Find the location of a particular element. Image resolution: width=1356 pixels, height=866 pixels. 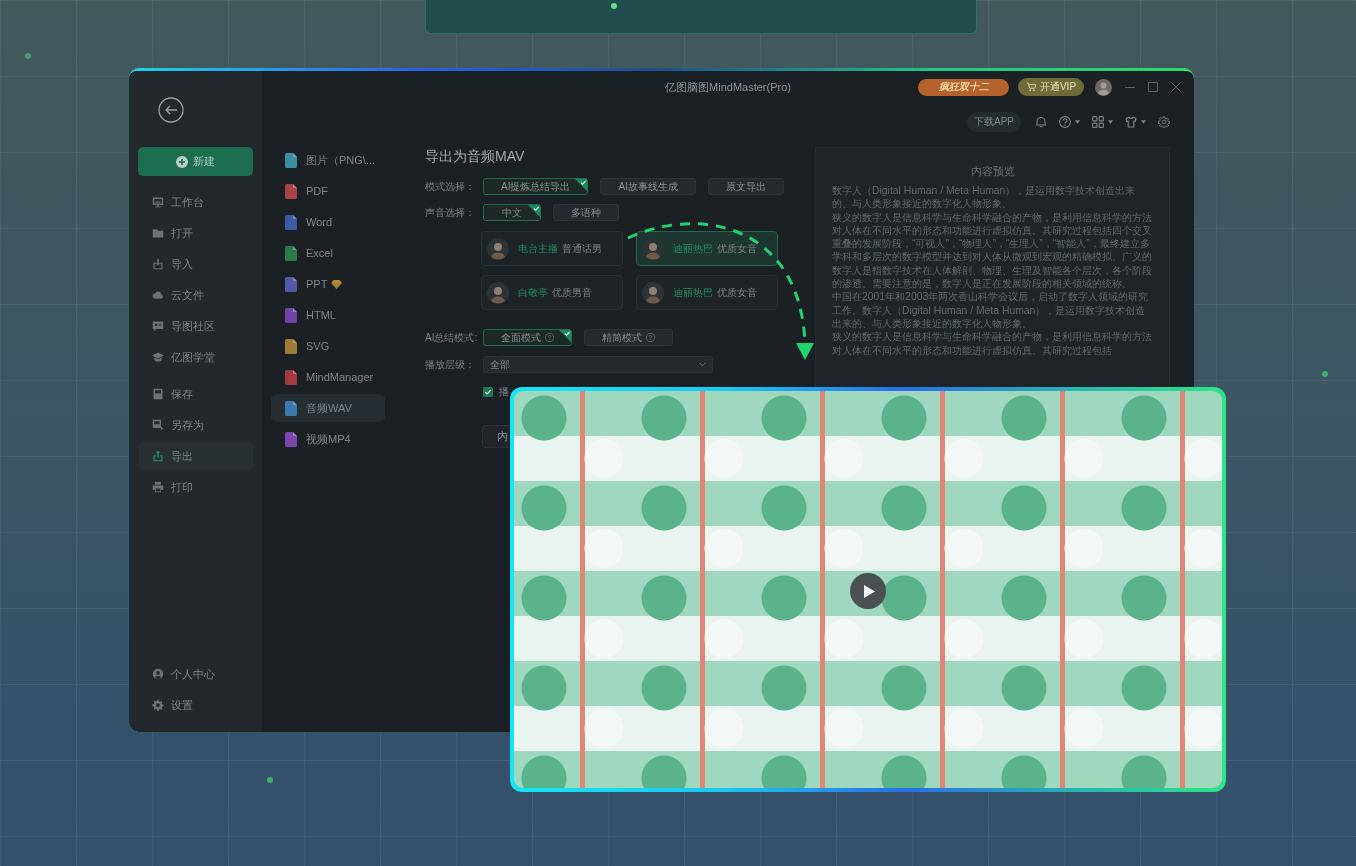

new-button: 新建 is located at coordinates (195, 161).